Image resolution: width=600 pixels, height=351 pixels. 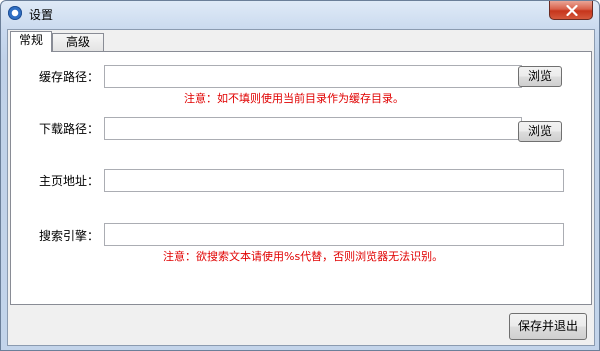 I want to click on cache-path-input, so click(x=313, y=76).